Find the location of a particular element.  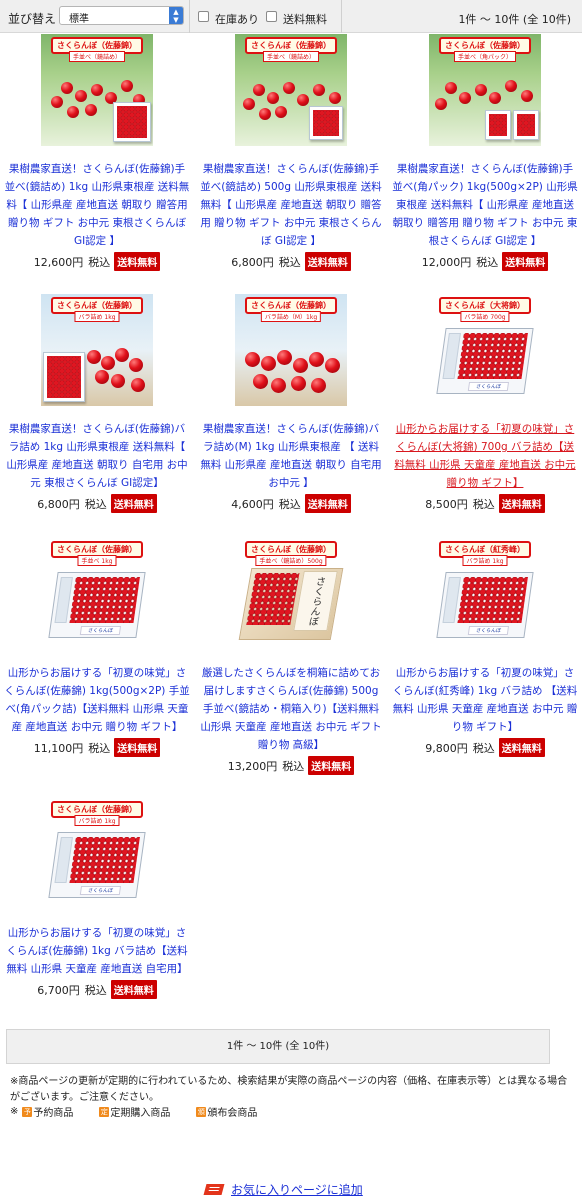

instock-checkbox is located at coordinates (203, 16).